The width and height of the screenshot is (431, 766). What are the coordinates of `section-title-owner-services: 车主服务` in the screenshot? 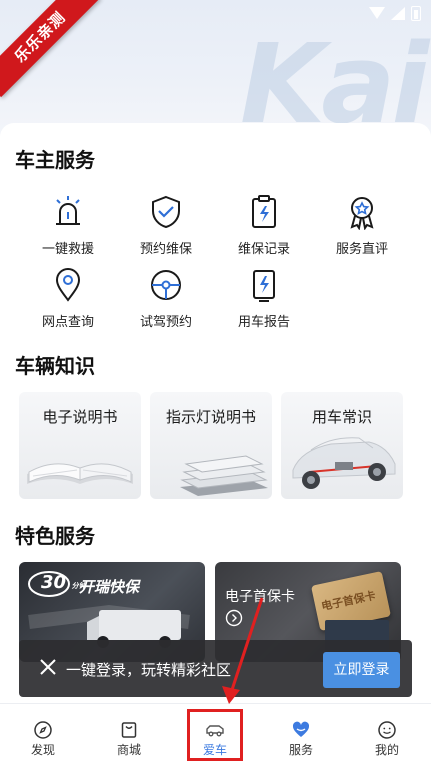 It's located at (55, 160).